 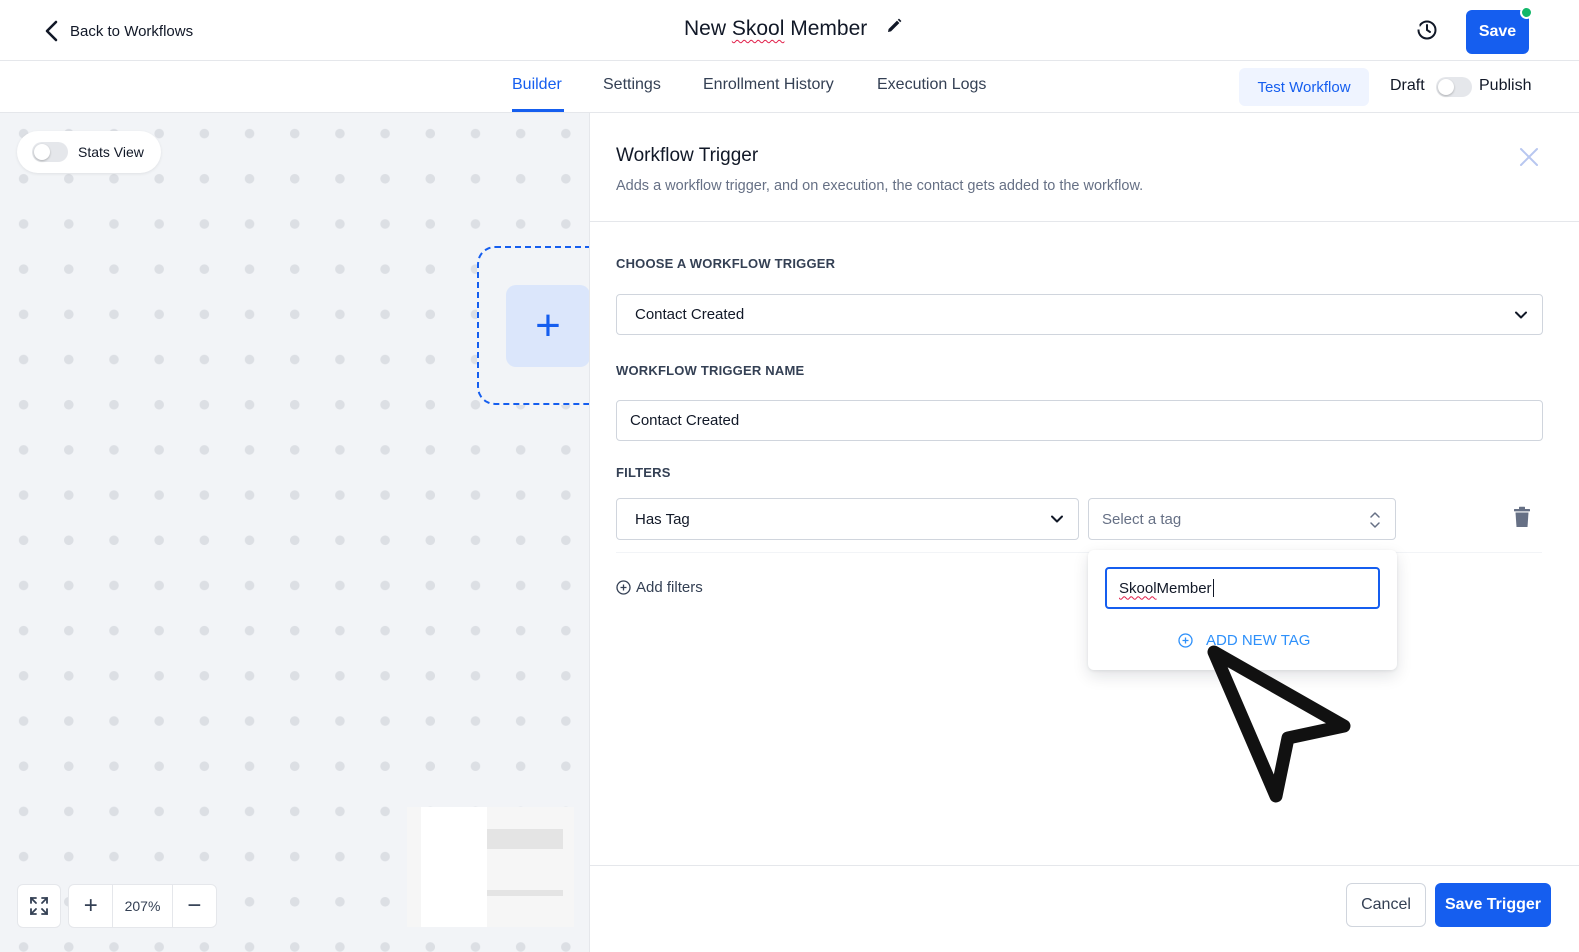 I want to click on zoom-controls: + 207% −, so click(x=142, y=906).